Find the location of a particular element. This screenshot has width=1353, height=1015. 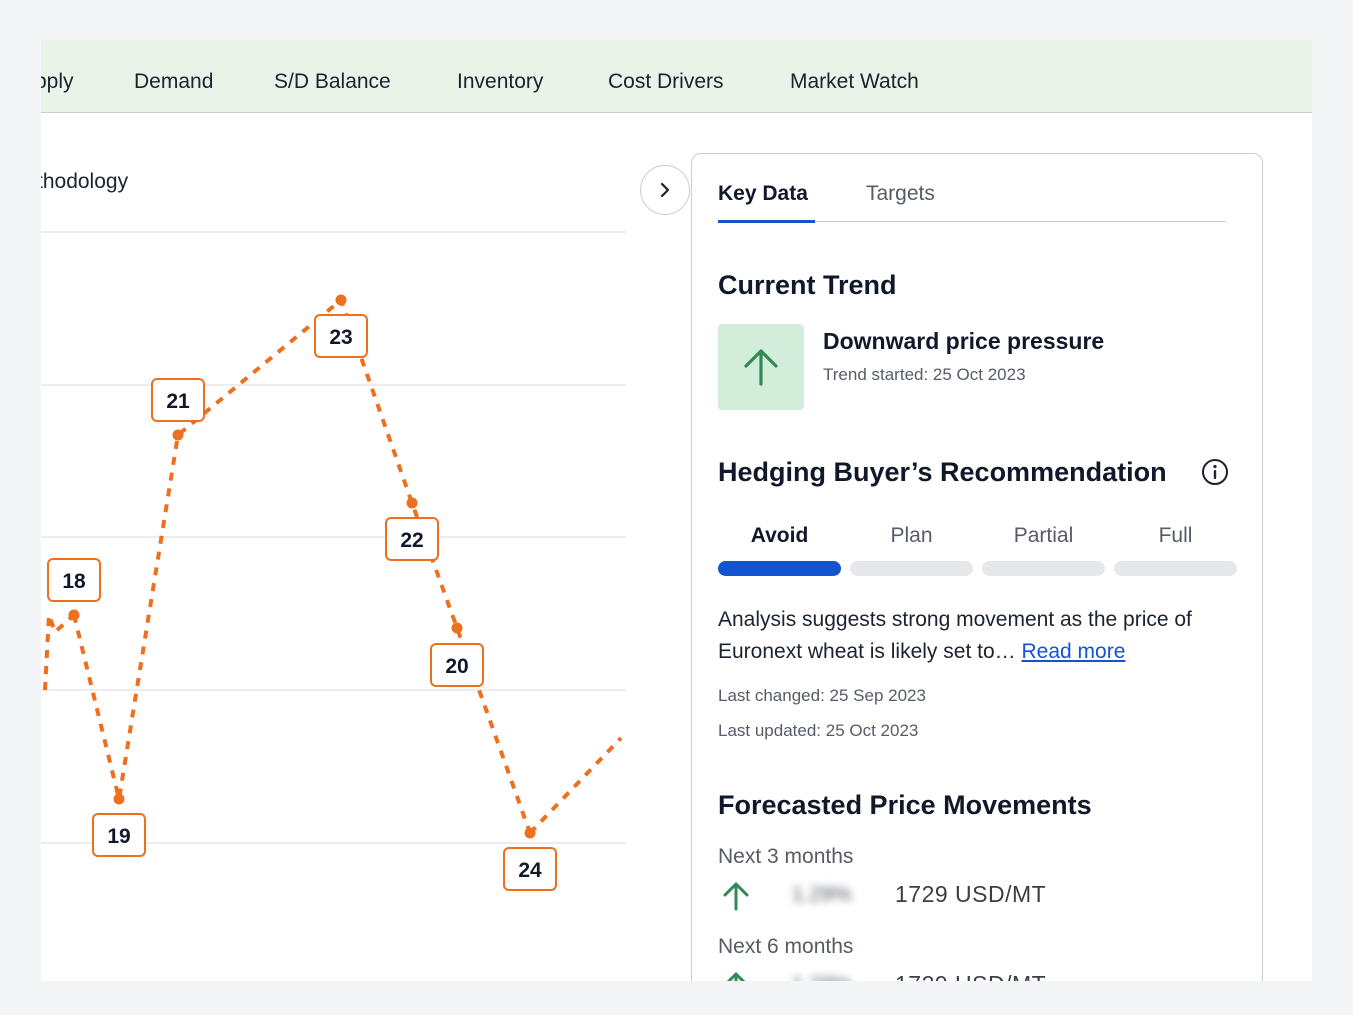

segment-avoid-label: Avoid is located at coordinates (779, 536).